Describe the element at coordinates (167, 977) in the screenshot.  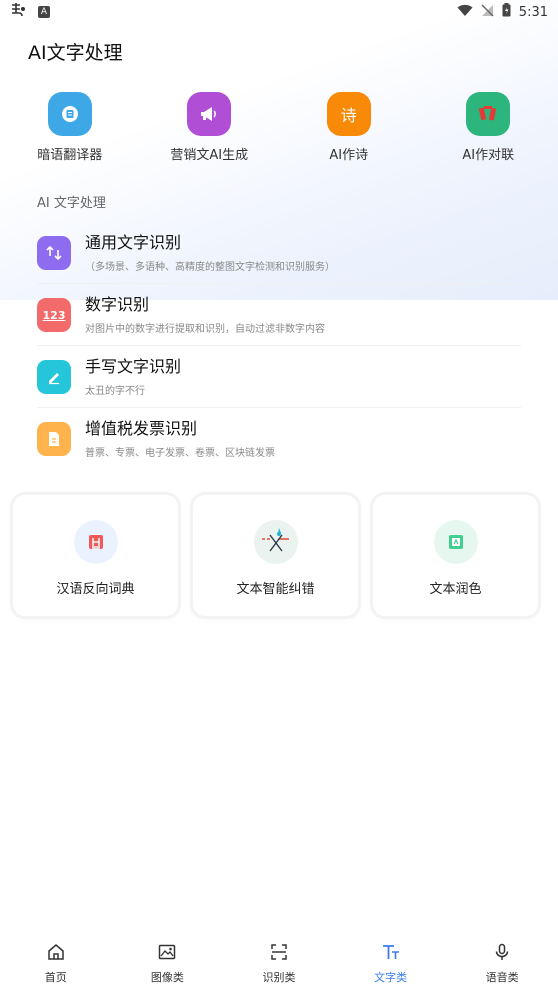
I see `nav-label: 图像类` at that location.